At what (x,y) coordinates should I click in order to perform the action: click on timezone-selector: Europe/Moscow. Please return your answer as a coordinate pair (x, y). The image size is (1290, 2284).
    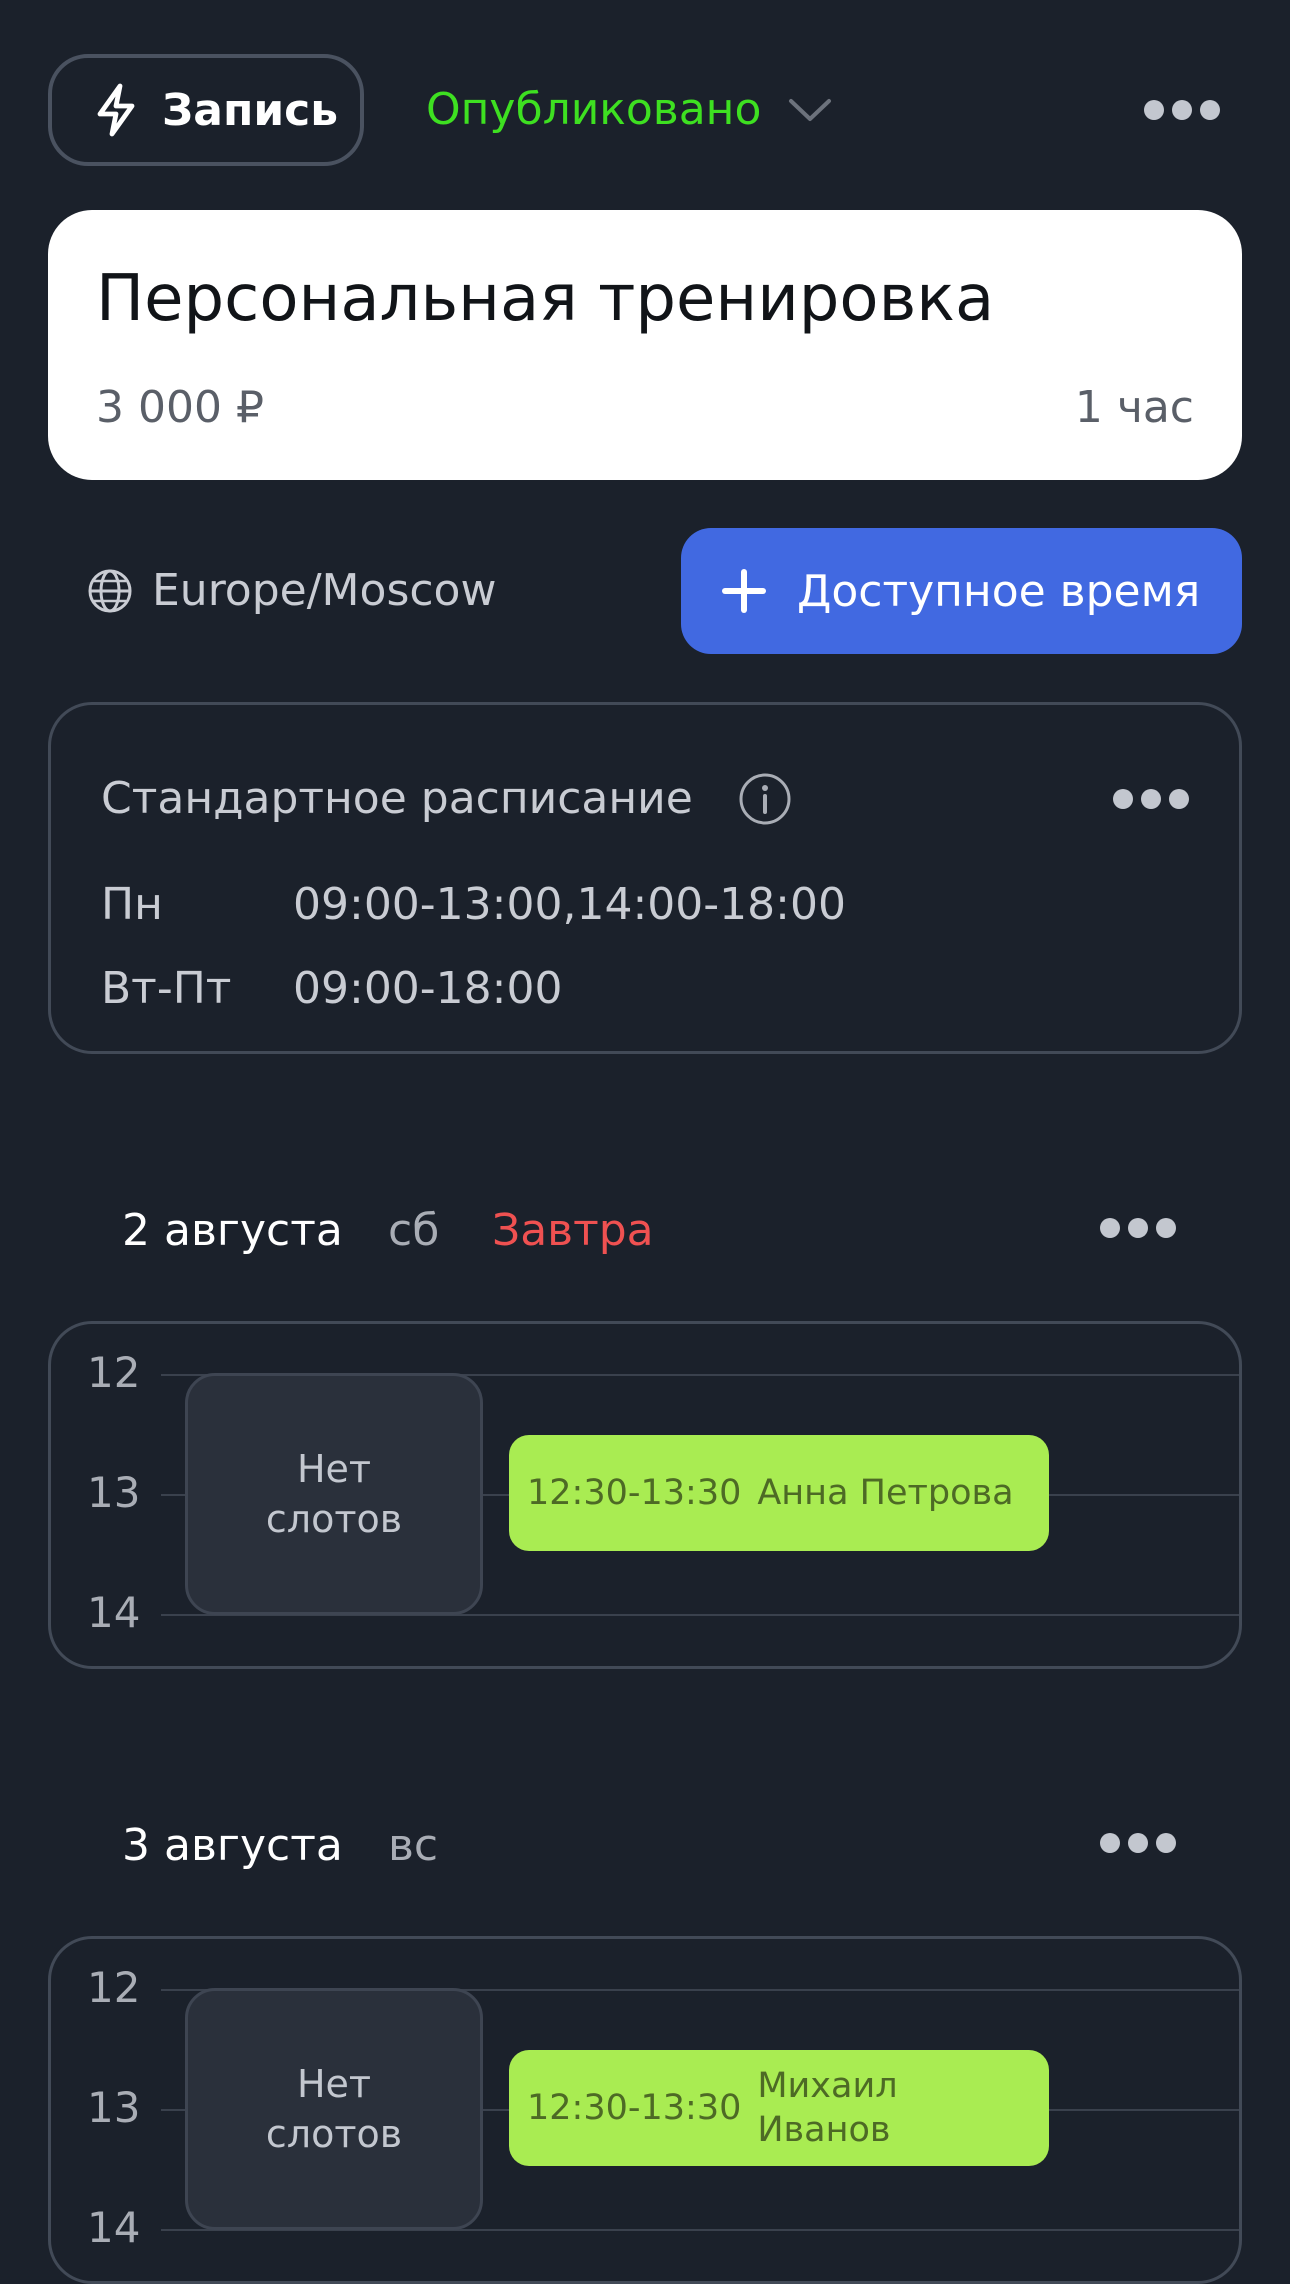
    Looking at the image, I should click on (291, 590).